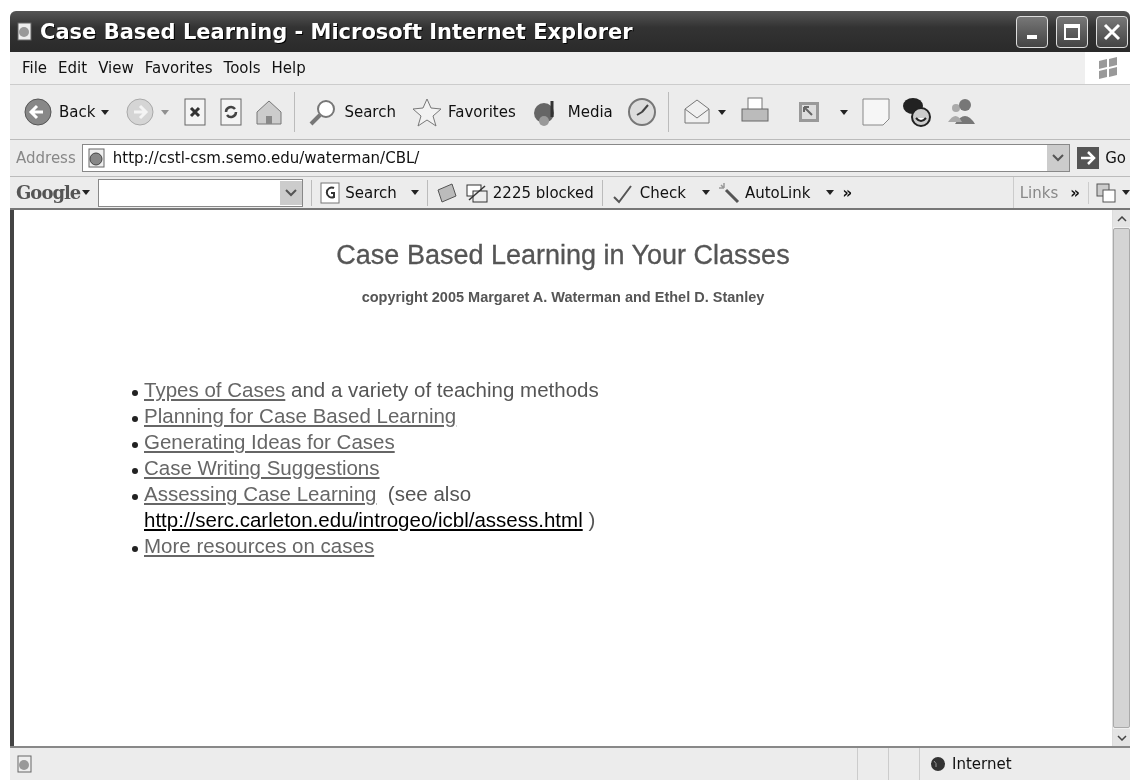 This screenshot has width=1130, height=780. Describe the element at coordinates (696, 112) in the screenshot. I see `envelope-icon` at that location.